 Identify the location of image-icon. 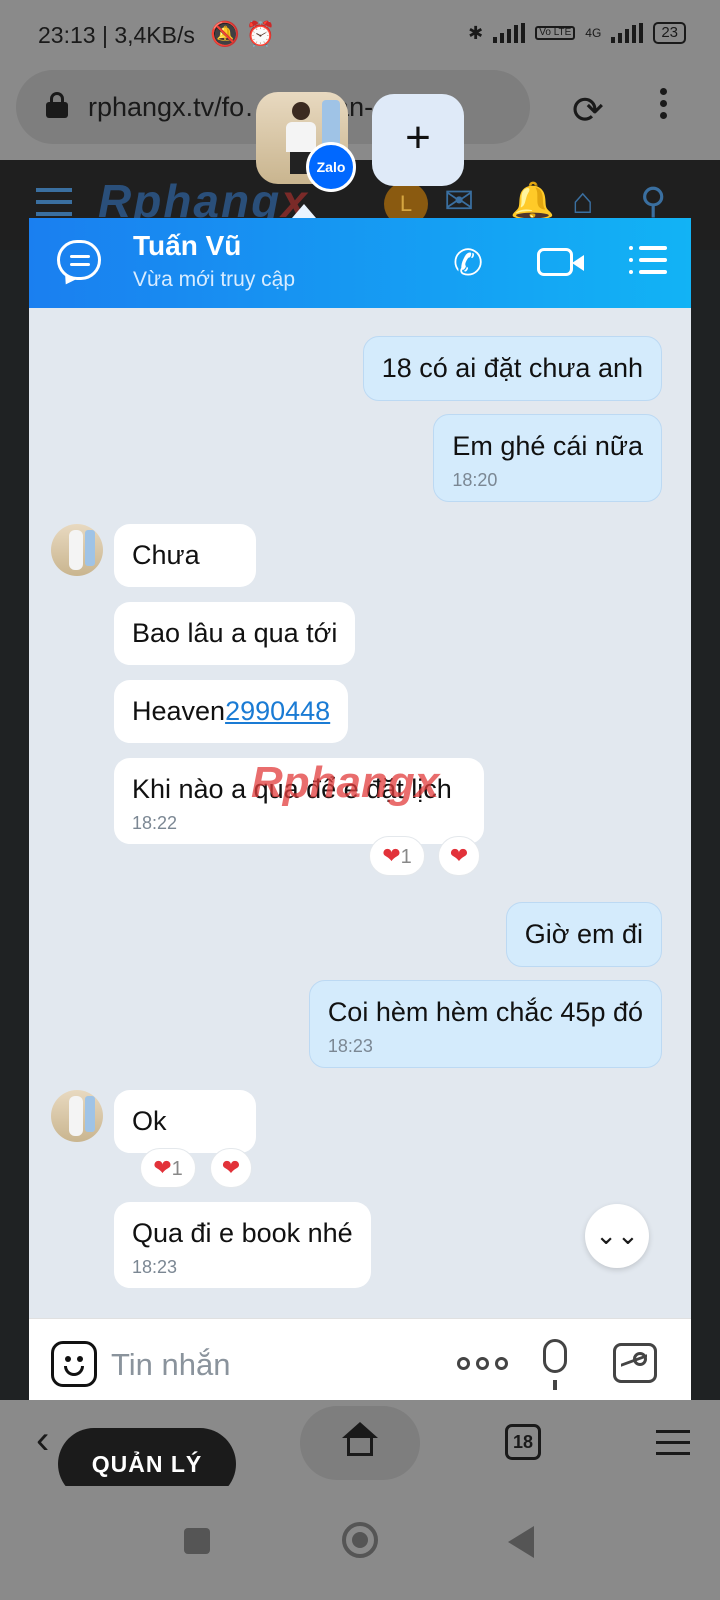
(635, 1363).